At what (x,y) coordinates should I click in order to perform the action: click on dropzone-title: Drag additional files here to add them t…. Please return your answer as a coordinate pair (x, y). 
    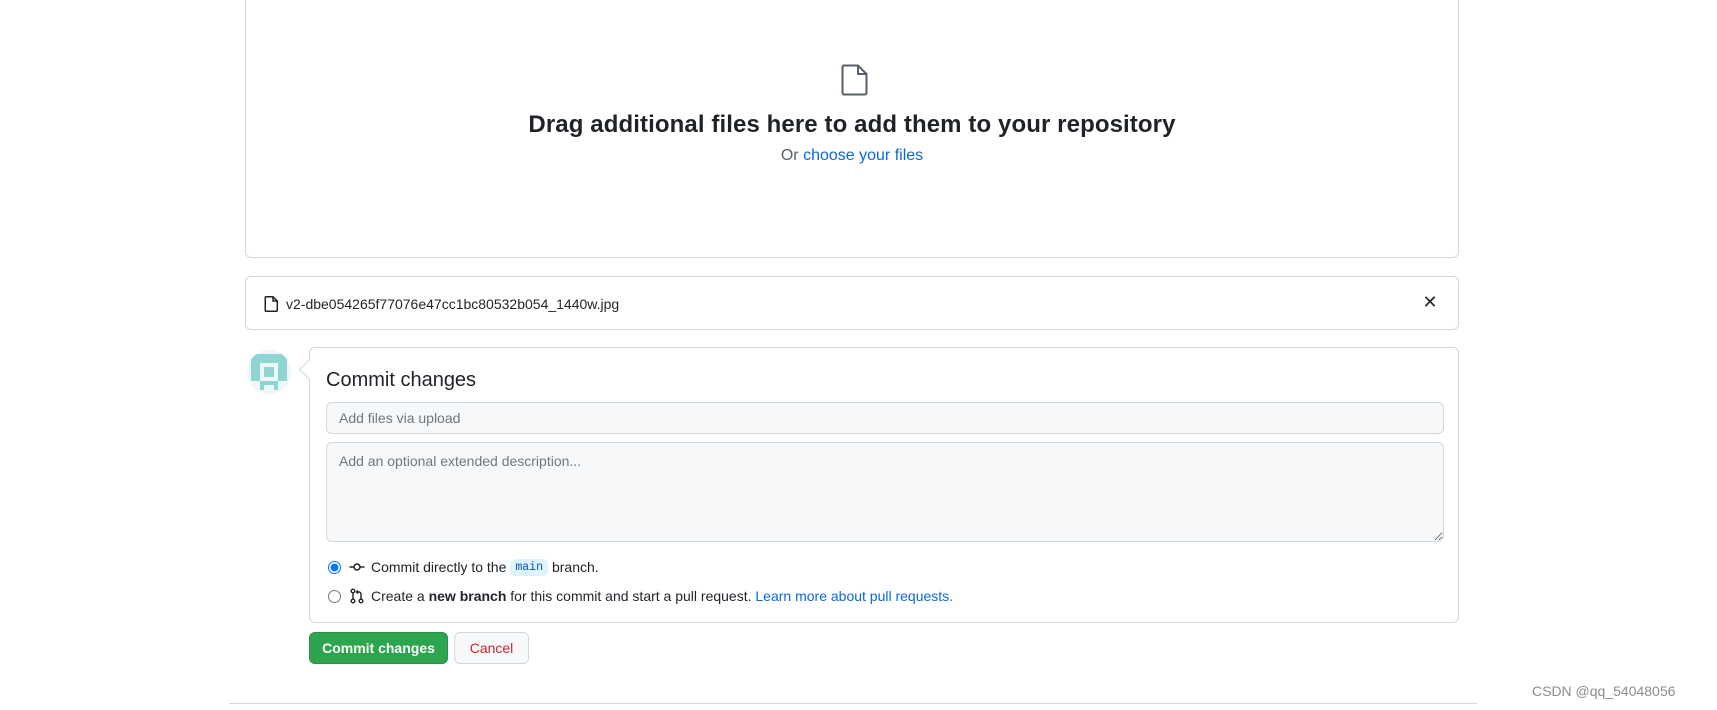
    Looking at the image, I should click on (852, 124).